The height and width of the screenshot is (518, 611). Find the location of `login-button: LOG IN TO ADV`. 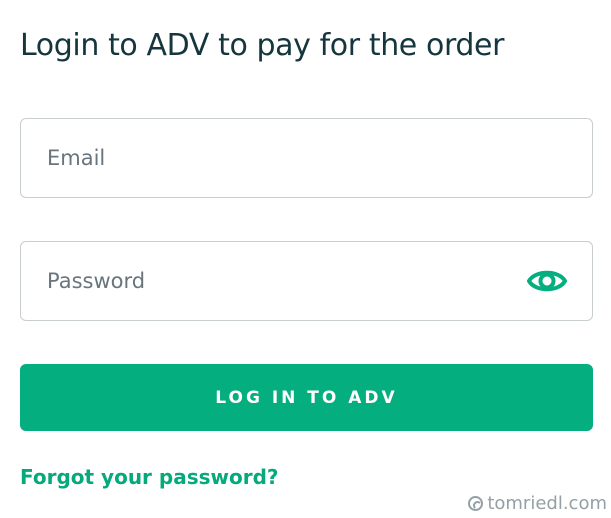

login-button: LOG IN TO ADV is located at coordinates (306, 397).